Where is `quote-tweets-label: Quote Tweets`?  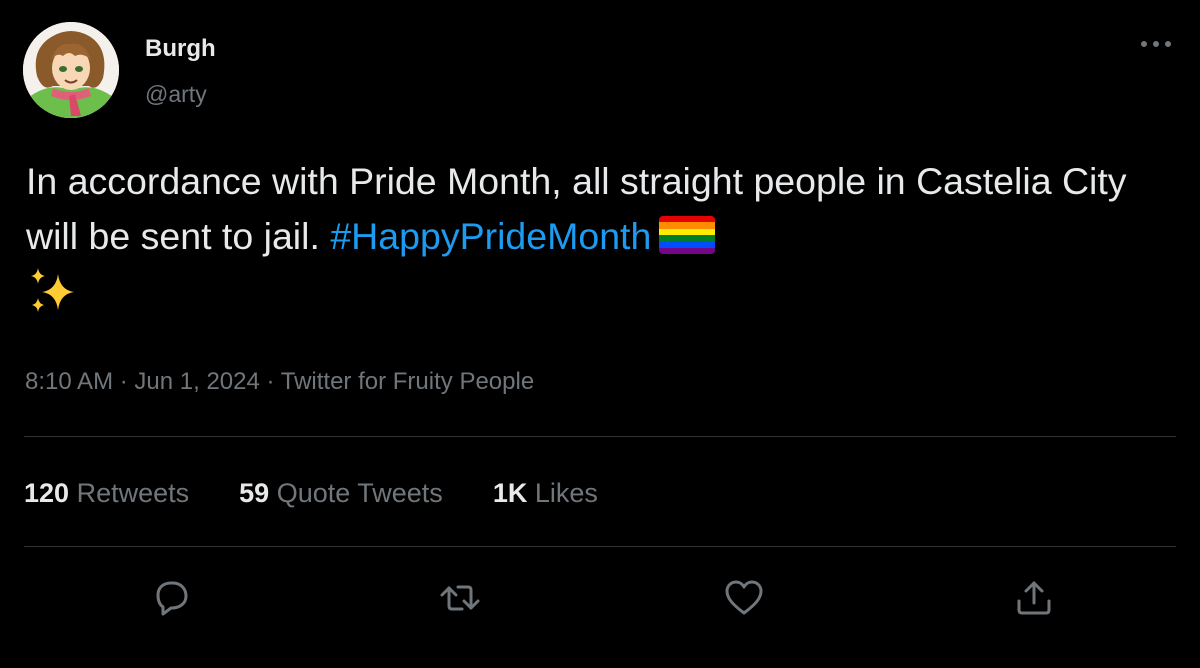
quote-tweets-label: Quote Tweets is located at coordinates (359, 493).